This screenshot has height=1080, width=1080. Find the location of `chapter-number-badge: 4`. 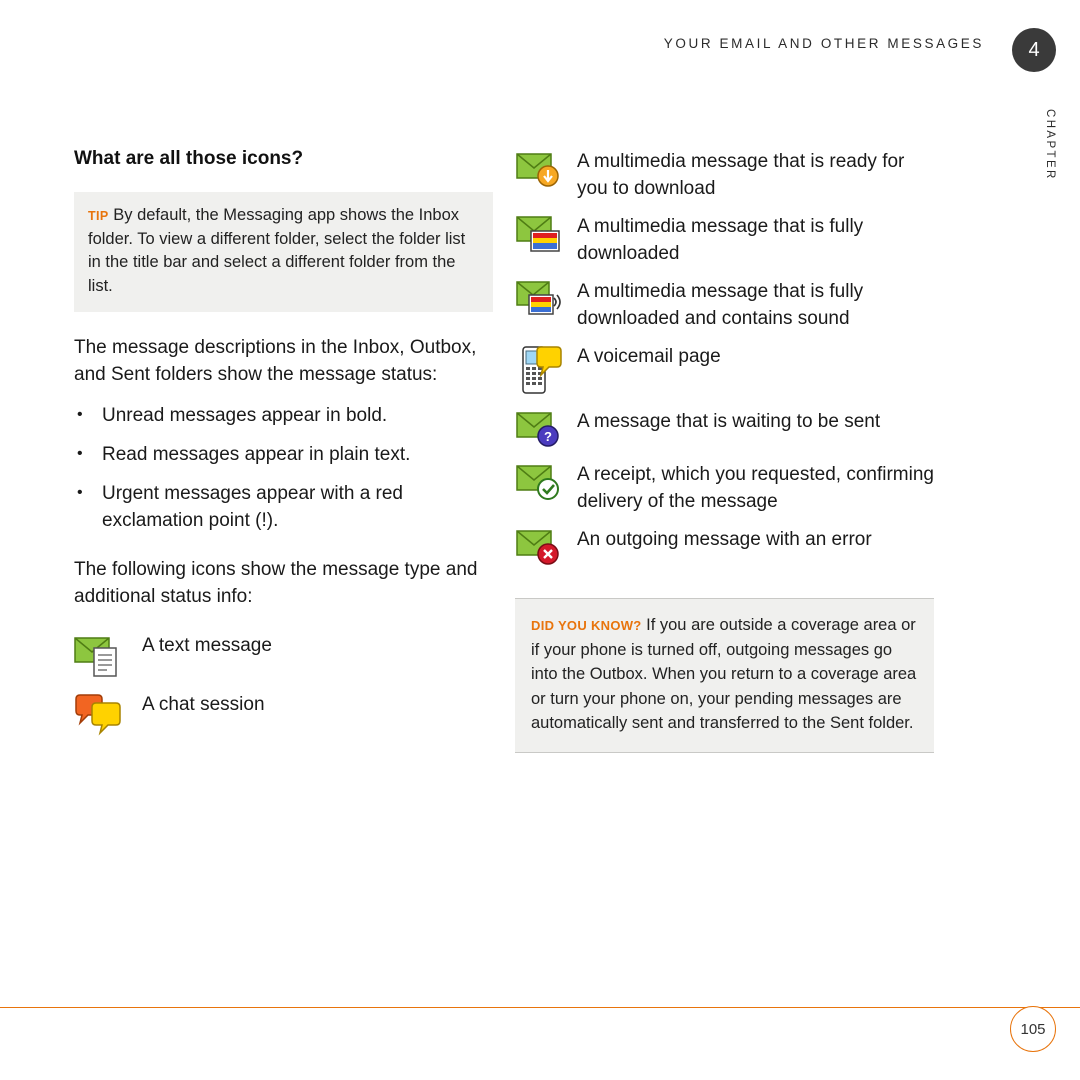

chapter-number-badge: 4 is located at coordinates (1034, 50).